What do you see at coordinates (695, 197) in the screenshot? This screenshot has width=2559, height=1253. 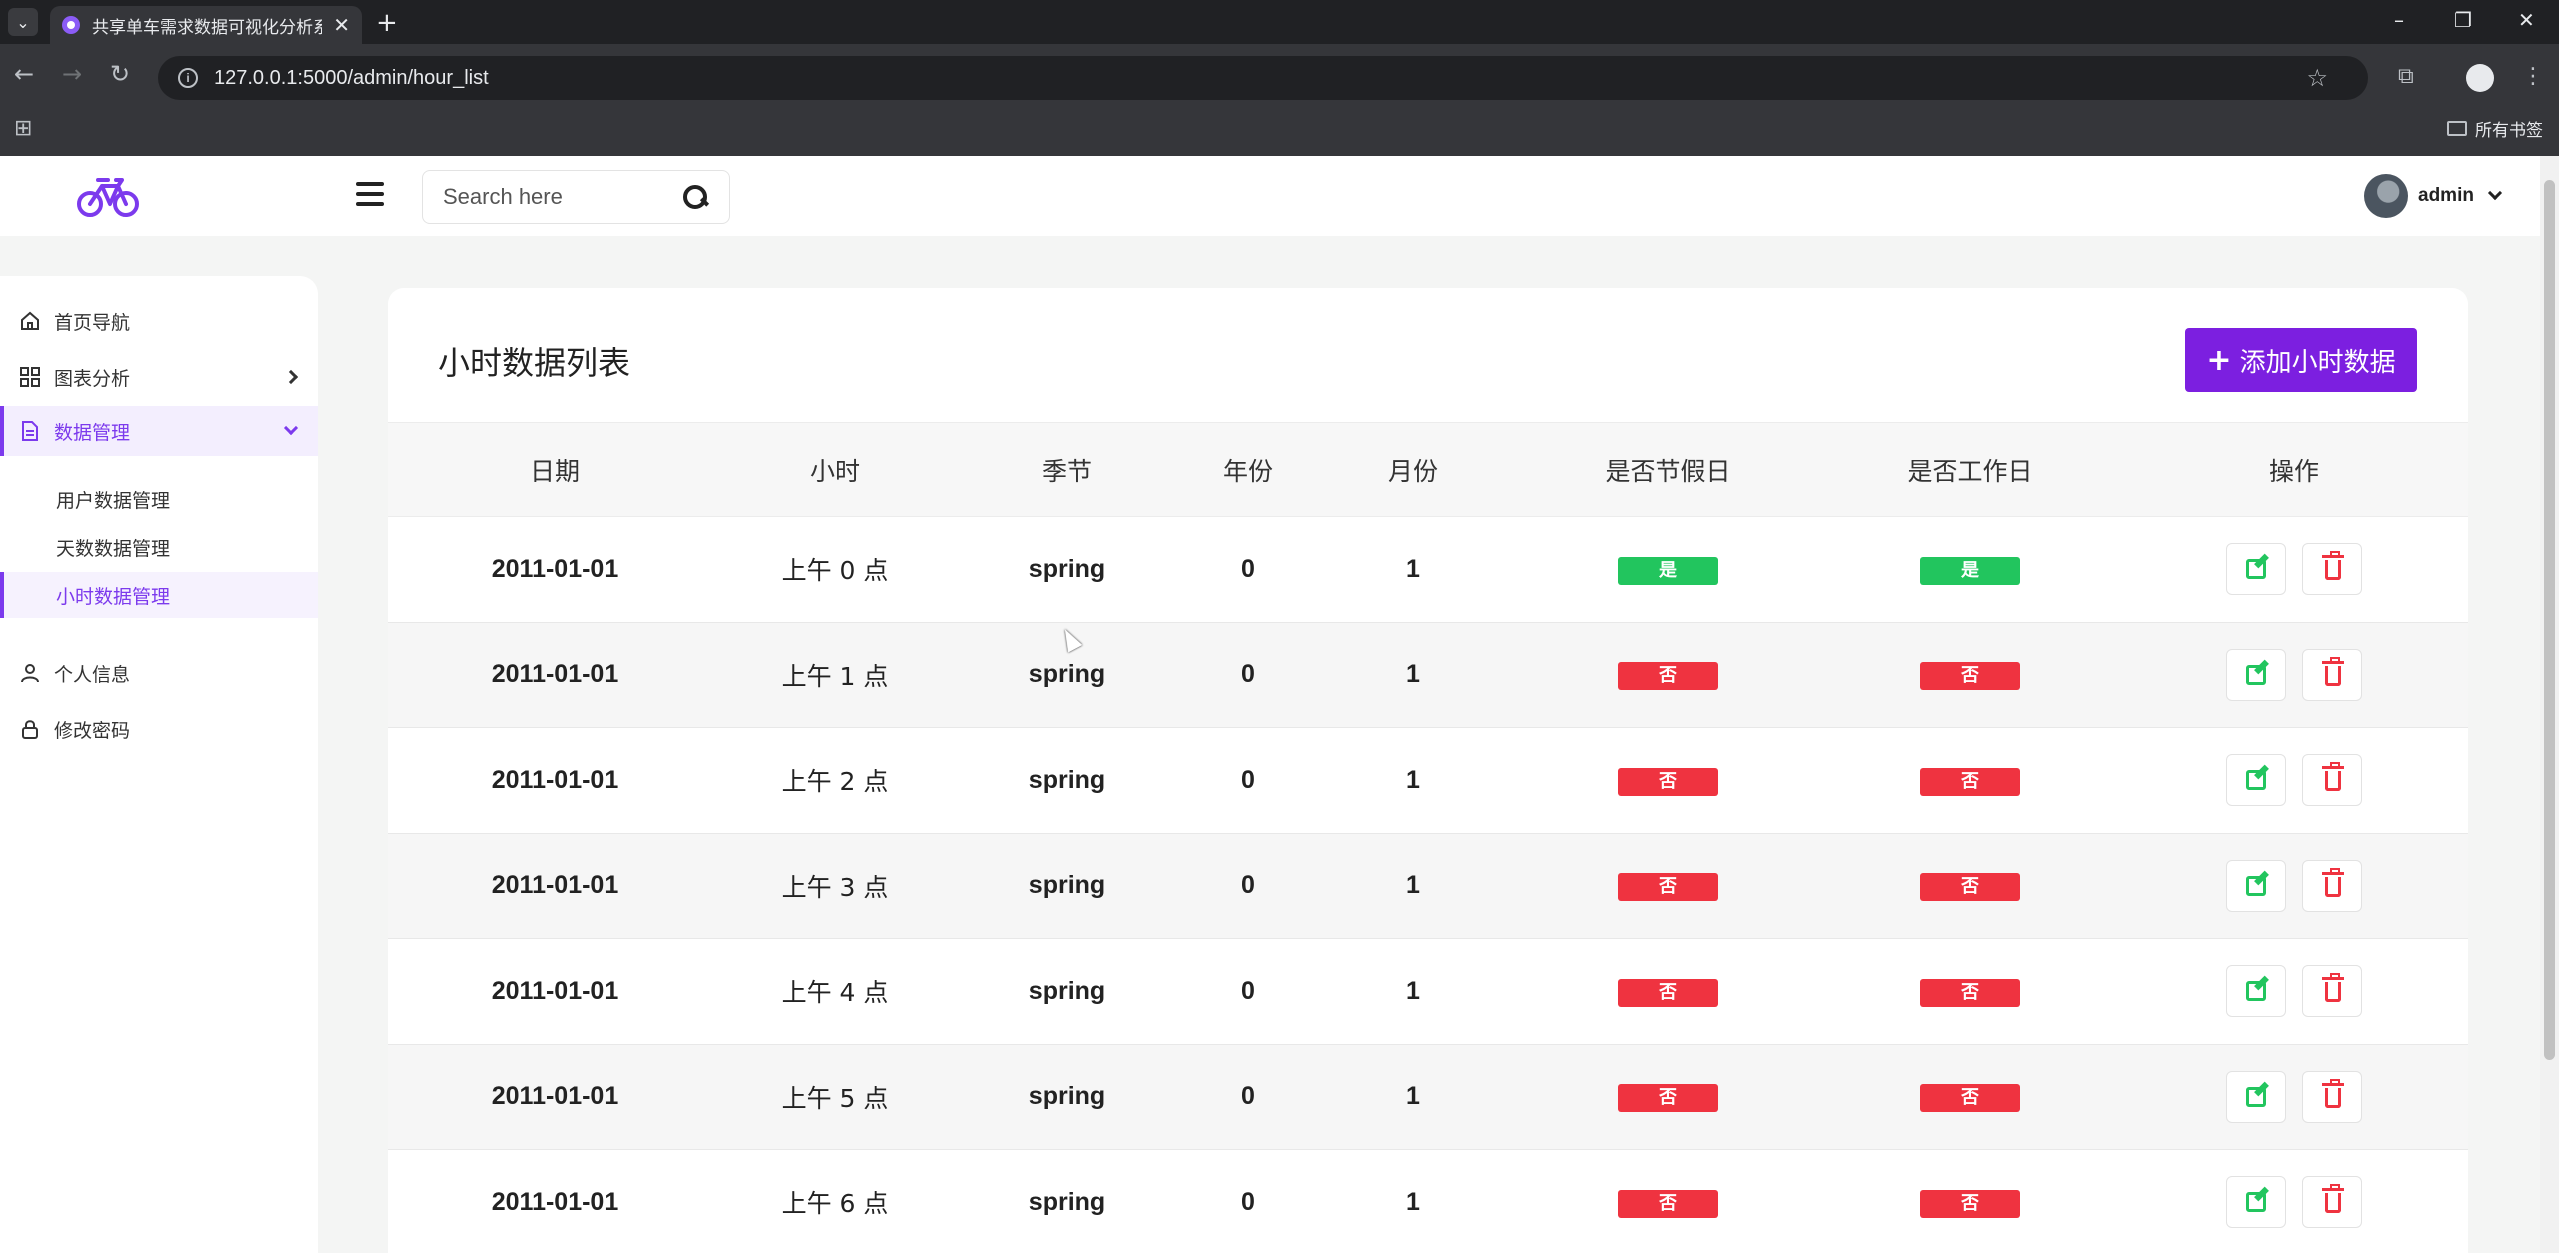 I see `search-icon` at bounding box center [695, 197].